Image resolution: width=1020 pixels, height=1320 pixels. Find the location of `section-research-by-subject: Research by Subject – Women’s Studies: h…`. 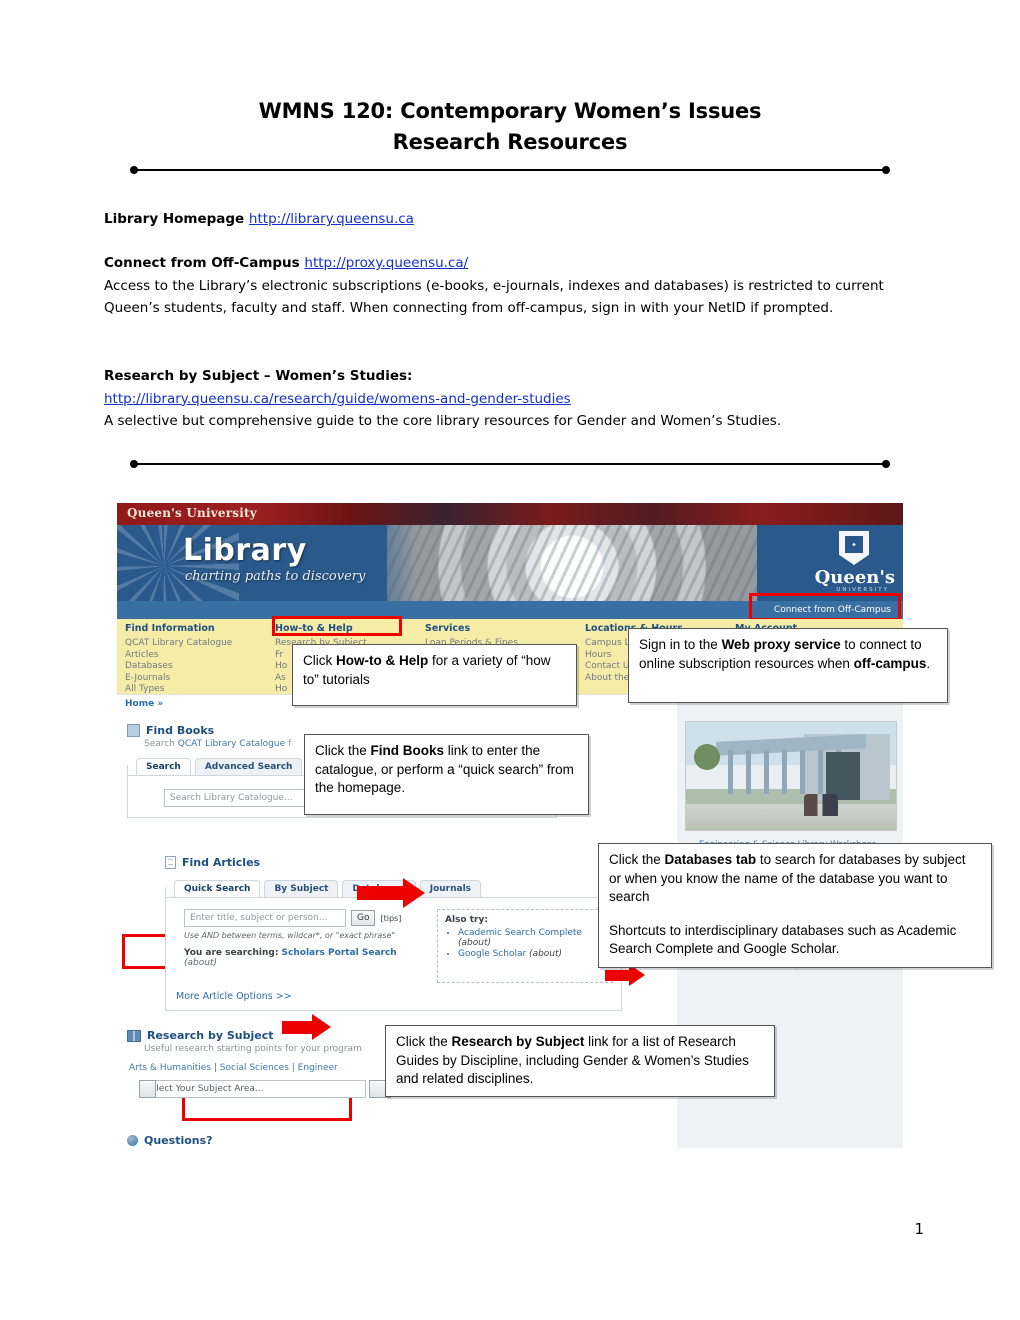

section-research-by-subject: Research by Subject – Women’s Studies: h… is located at coordinates (510, 399).